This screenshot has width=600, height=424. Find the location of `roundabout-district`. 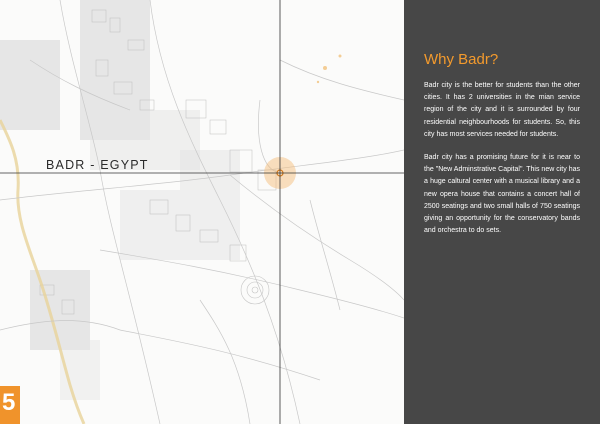

roundabout-district is located at coordinates (255, 290).